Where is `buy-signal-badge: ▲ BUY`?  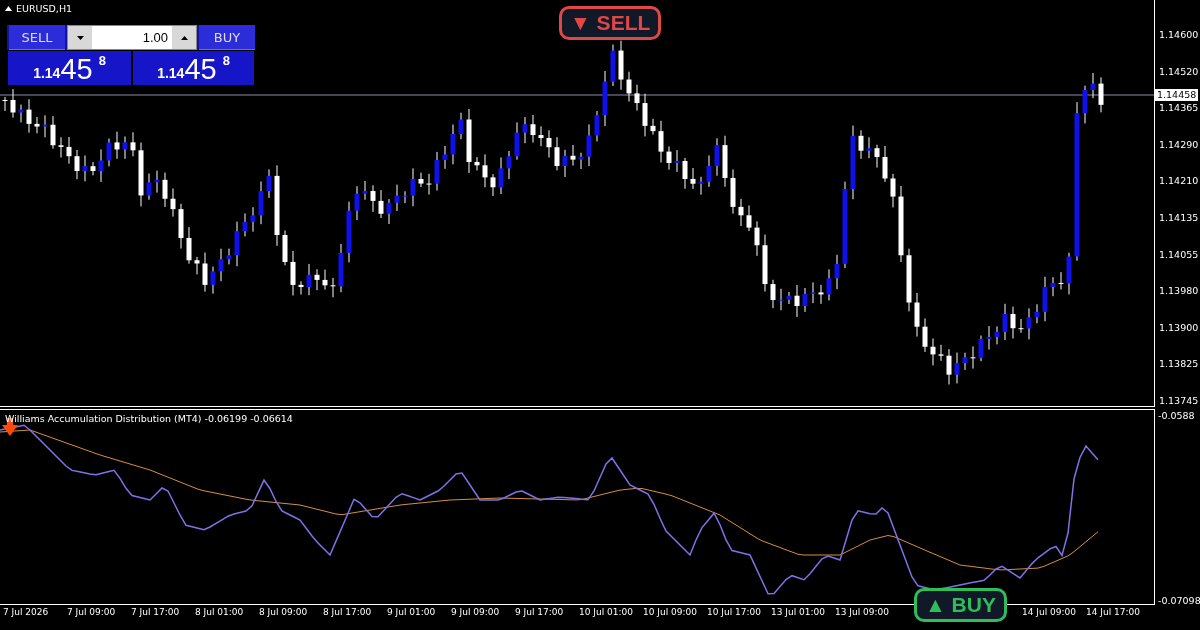
buy-signal-badge: ▲ BUY is located at coordinates (960, 605).